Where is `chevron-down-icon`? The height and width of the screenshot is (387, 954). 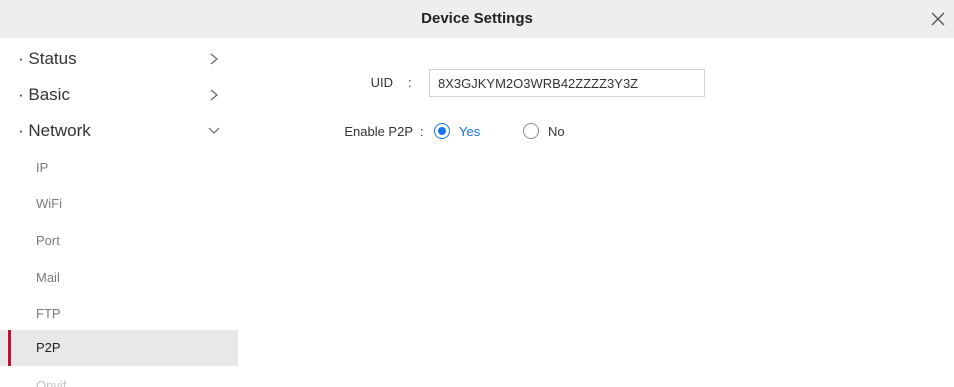 chevron-down-icon is located at coordinates (214, 130).